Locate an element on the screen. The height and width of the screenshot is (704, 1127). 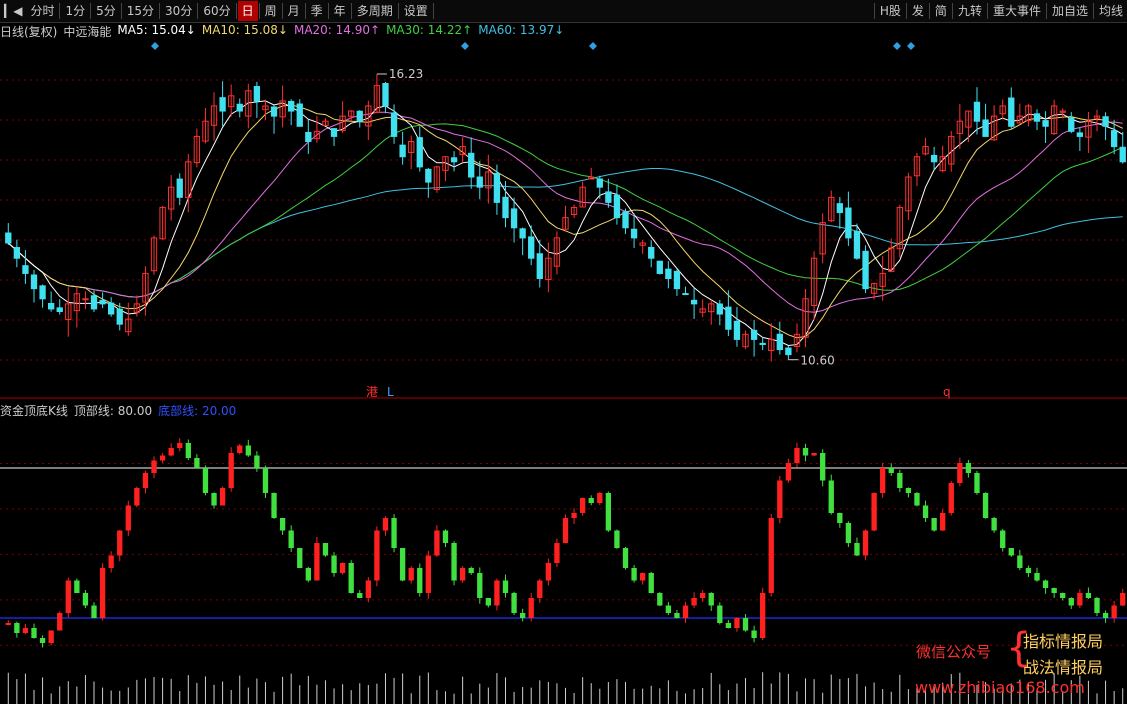
marker-l: L is located at coordinates (390, 392).